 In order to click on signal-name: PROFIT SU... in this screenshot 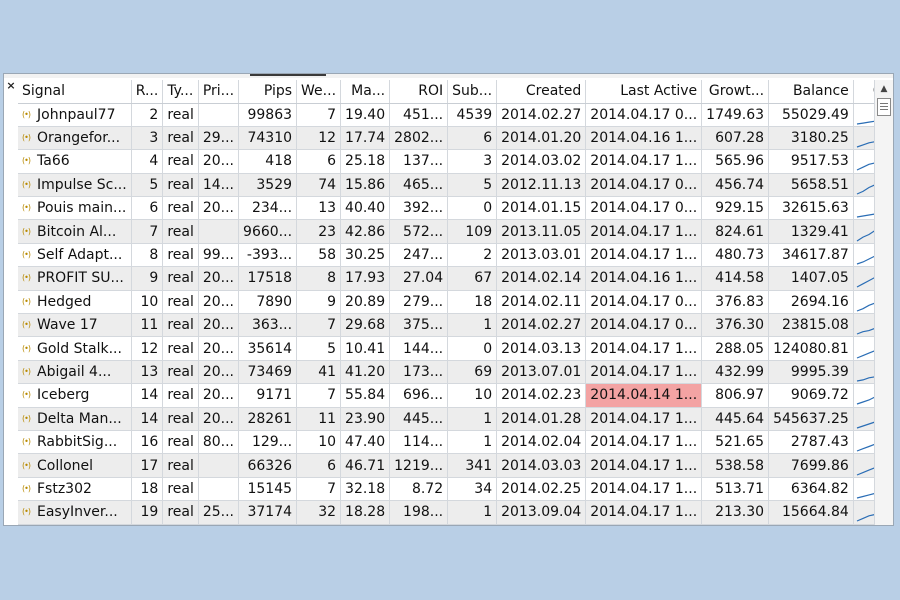, I will do `click(80, 278)`.